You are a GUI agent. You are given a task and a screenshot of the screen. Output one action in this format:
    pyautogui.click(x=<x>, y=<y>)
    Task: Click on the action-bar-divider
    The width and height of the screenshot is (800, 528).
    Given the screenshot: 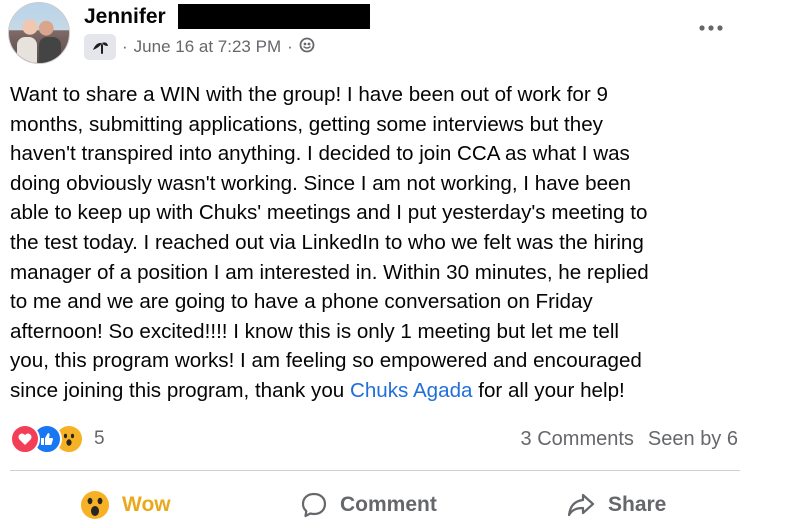 What is the action you would take?
    pyautogui.click(x=375, y=470)
    